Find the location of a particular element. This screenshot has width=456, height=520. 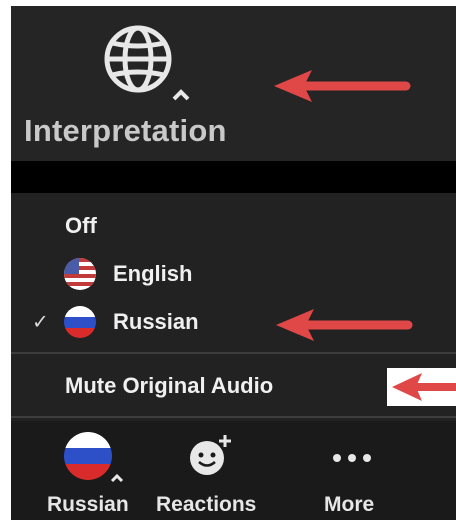

mute-original-audio-label: Mute Original Audio is located at coordinates (169, 385).